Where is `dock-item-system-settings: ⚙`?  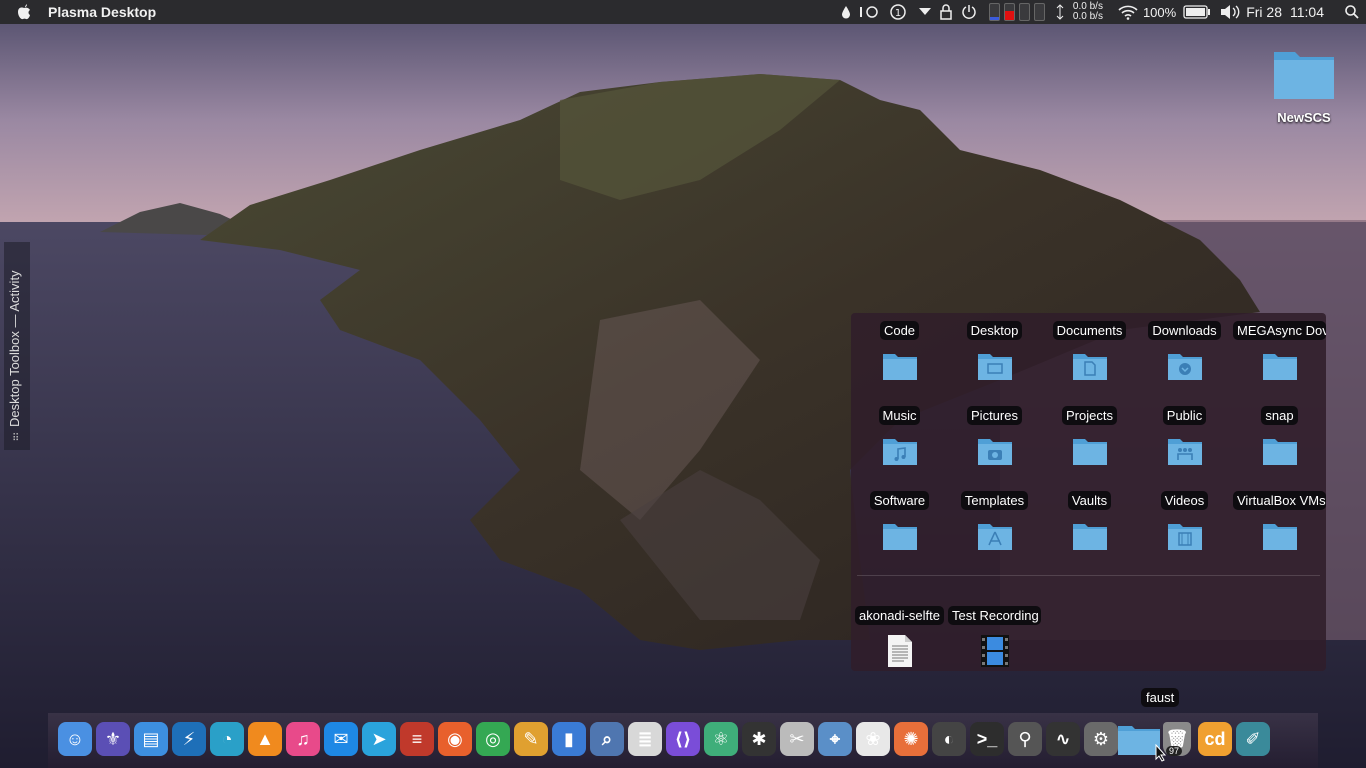
dock-item-system-settings: ⚙ is located at coordinates (1101, 739).